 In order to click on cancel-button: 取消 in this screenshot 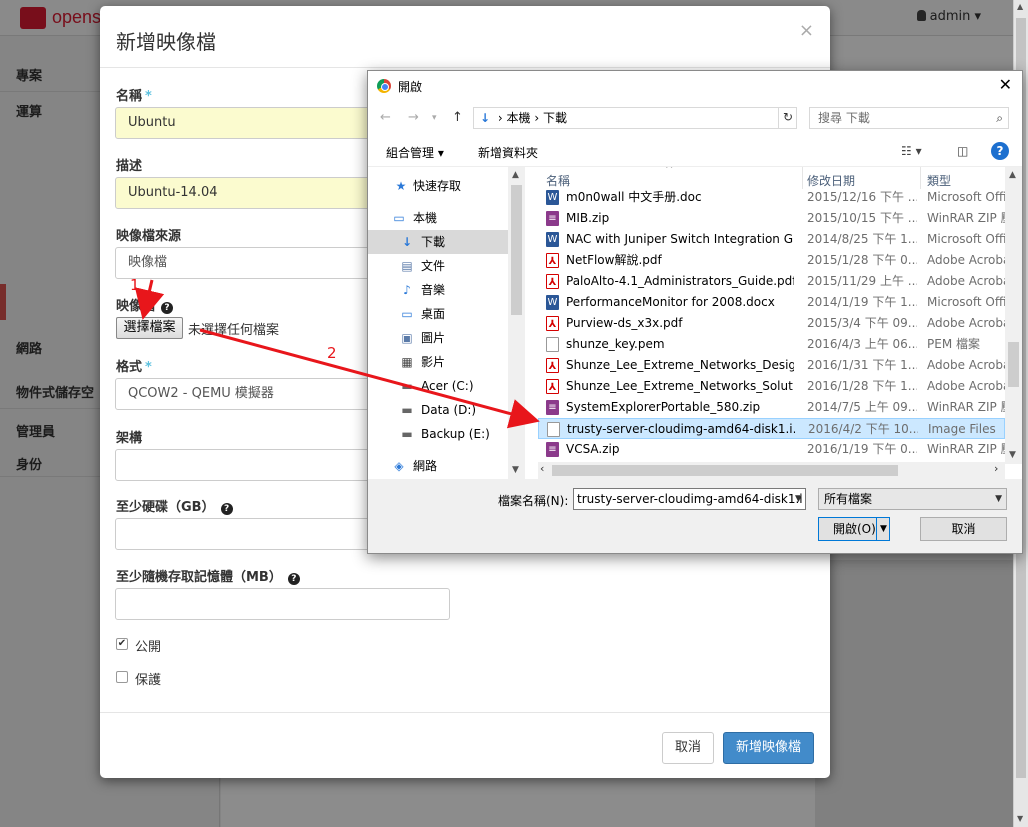, I will do `click(688, 748)`.